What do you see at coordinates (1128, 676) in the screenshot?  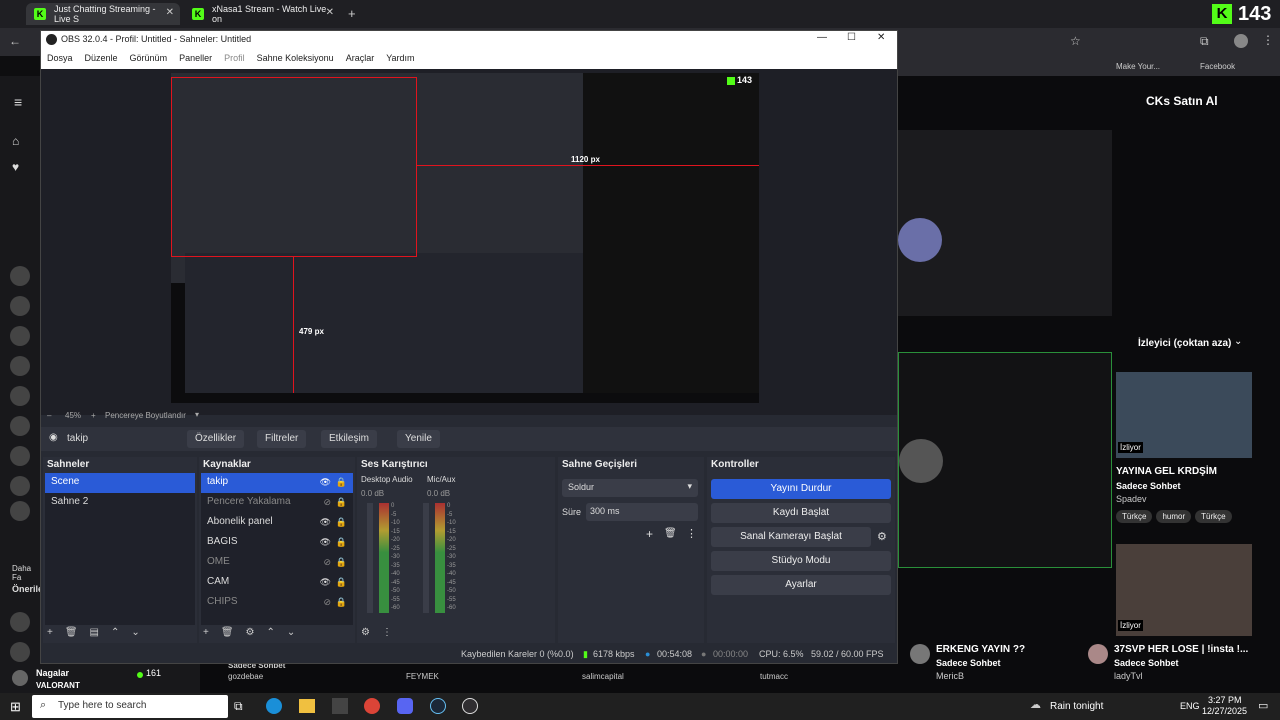 I see `card-user: ladyTvl` at bounding box center [1128, 676].